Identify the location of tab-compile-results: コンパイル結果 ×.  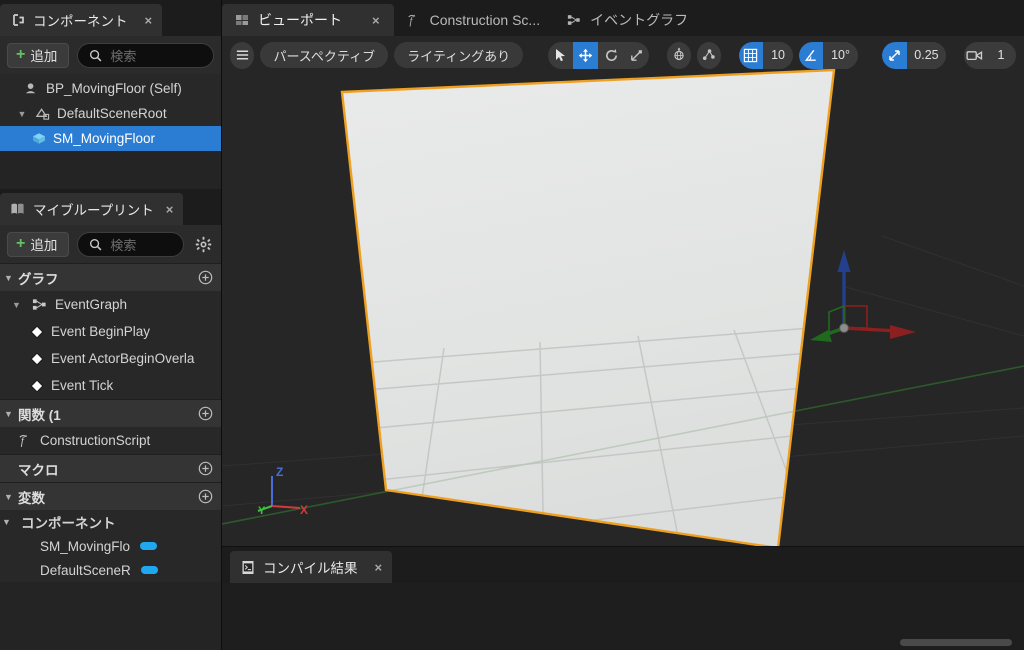
(311, 567).